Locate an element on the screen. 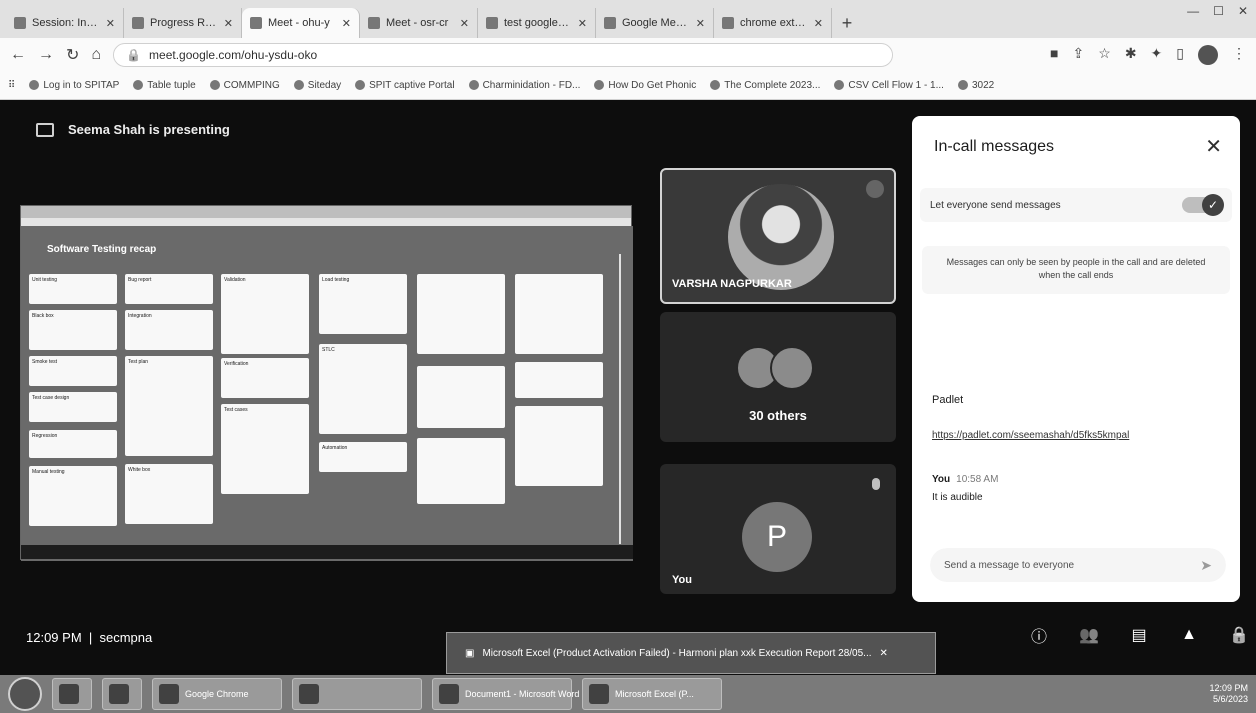  tab-title: Meet - osr-cr is located at coordinates (417, 23).